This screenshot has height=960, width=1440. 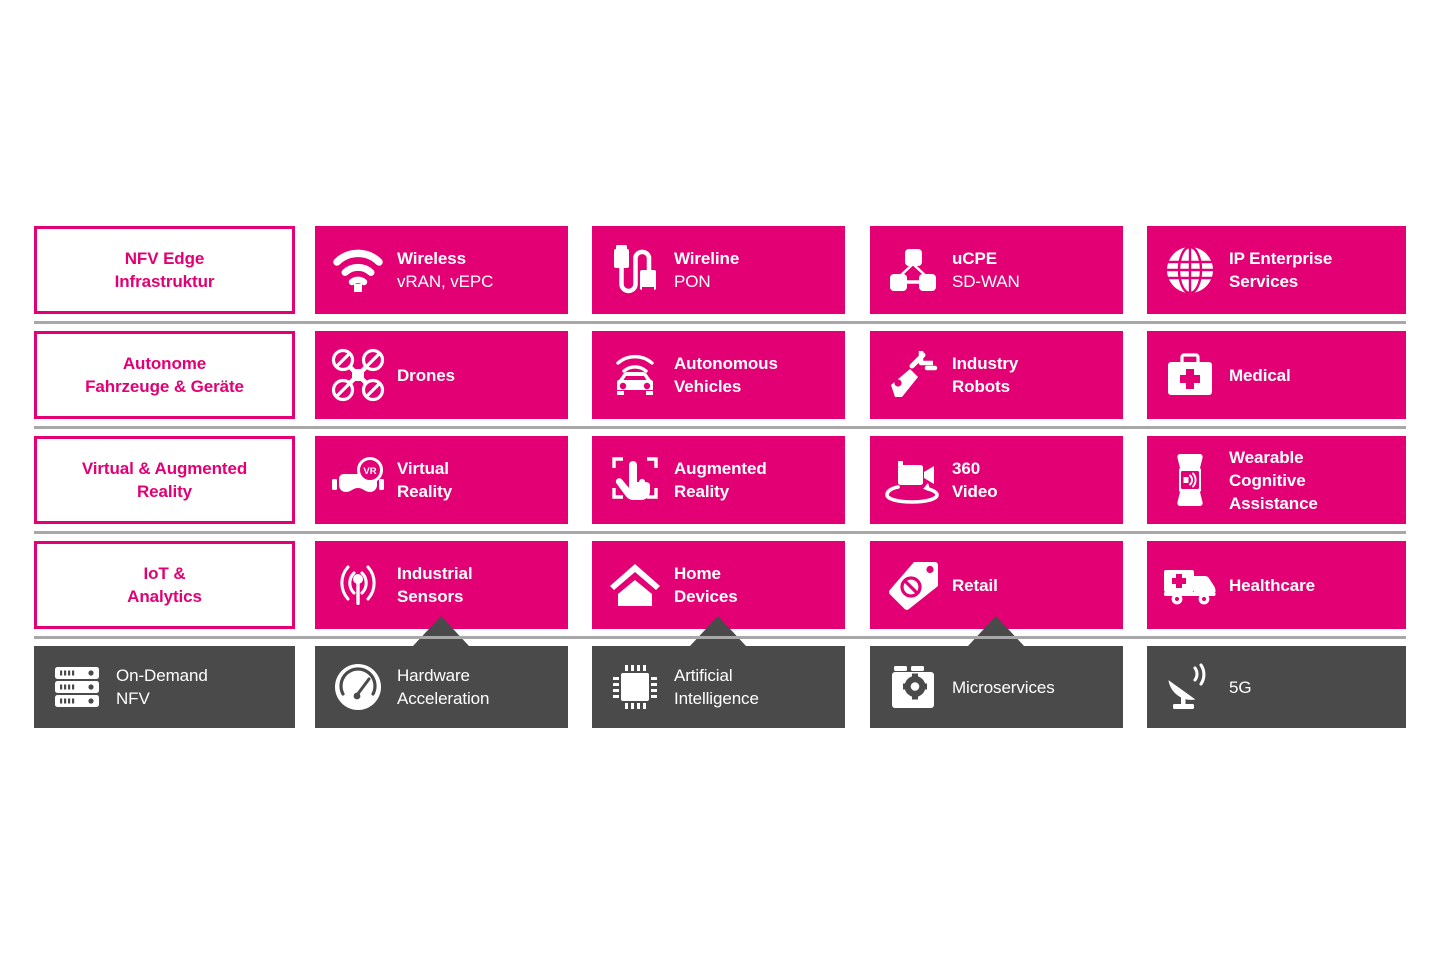 What do you see at coordinates (358, 375) in the screenshot?
I see `drone-icon` at bounding box center [358, 375].